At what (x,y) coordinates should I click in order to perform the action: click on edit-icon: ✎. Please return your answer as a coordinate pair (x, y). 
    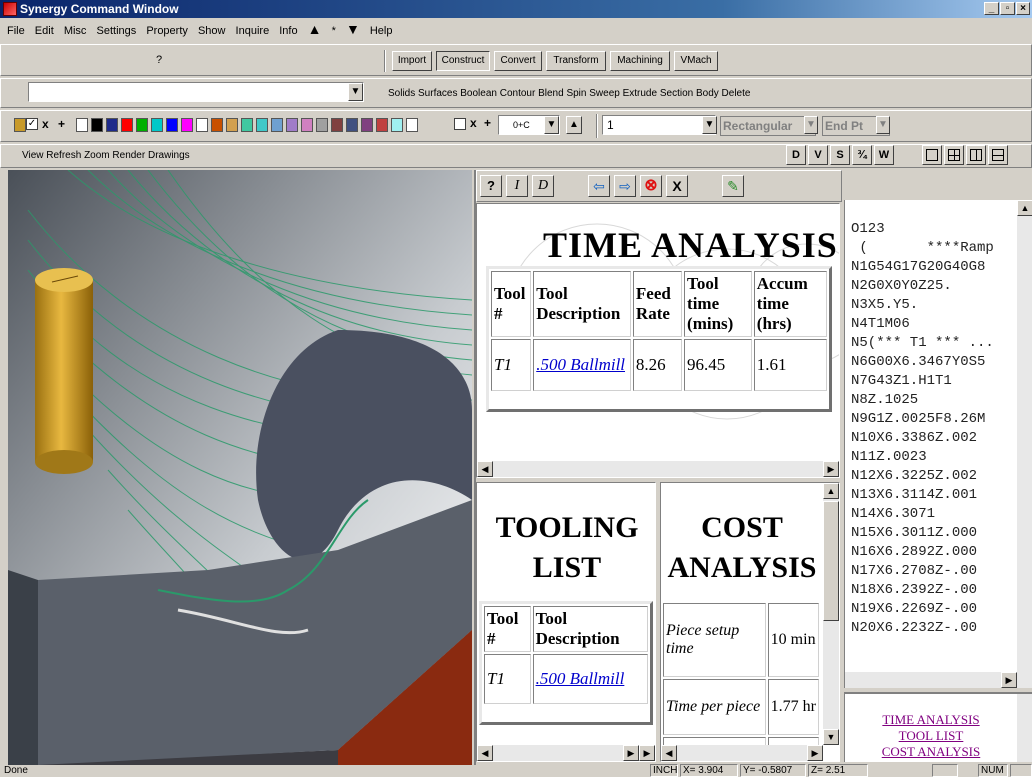
    Looking at the image, I should click on (733, 186).